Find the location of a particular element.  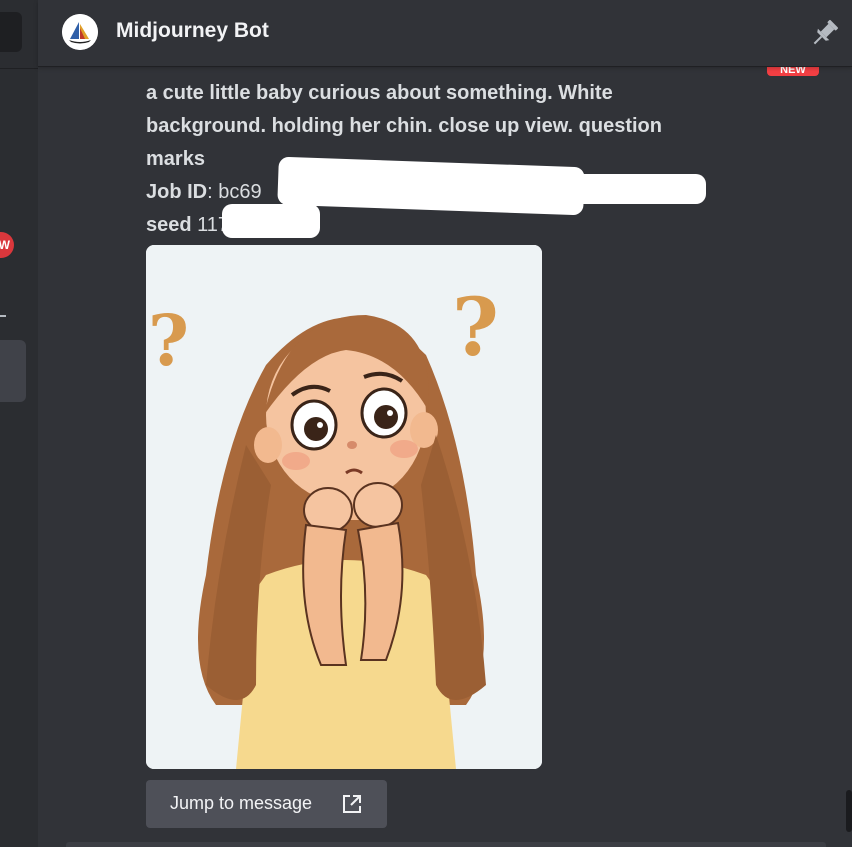

scrollbar-thumb is located at coordinates (849, 811).